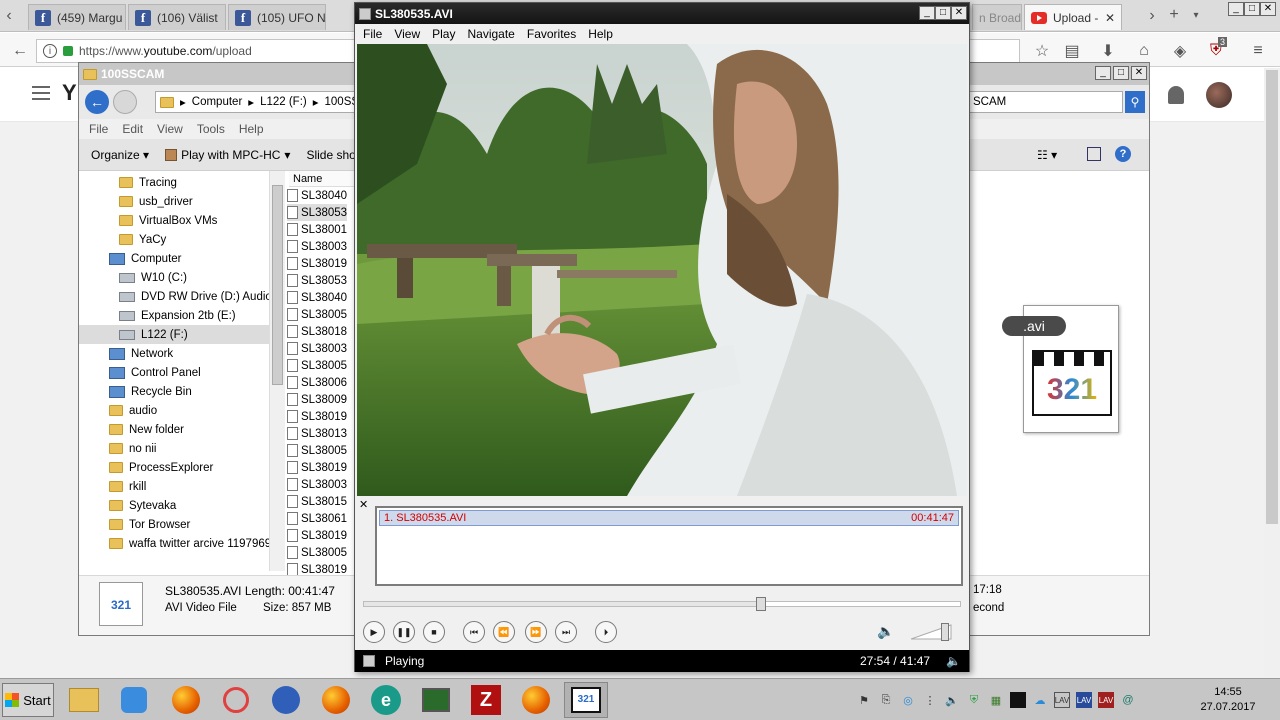  What do you see at coordinates (374, 632) in the screenshot?
I see `play-button: ▶` at bounding box center [374, 632].